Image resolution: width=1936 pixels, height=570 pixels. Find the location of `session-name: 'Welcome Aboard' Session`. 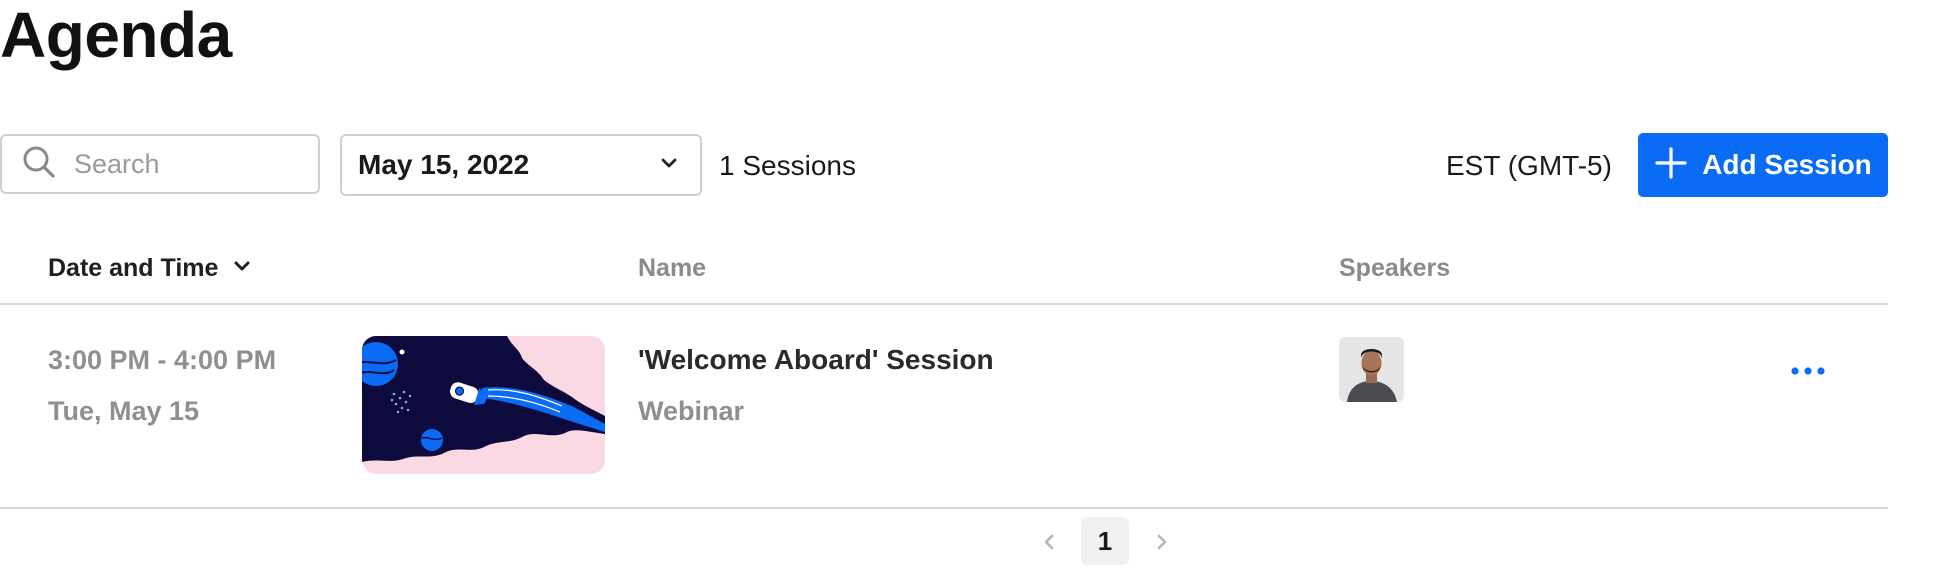

session-name: 'Welcome Aboard' Session is located at coordinates (816, 360).